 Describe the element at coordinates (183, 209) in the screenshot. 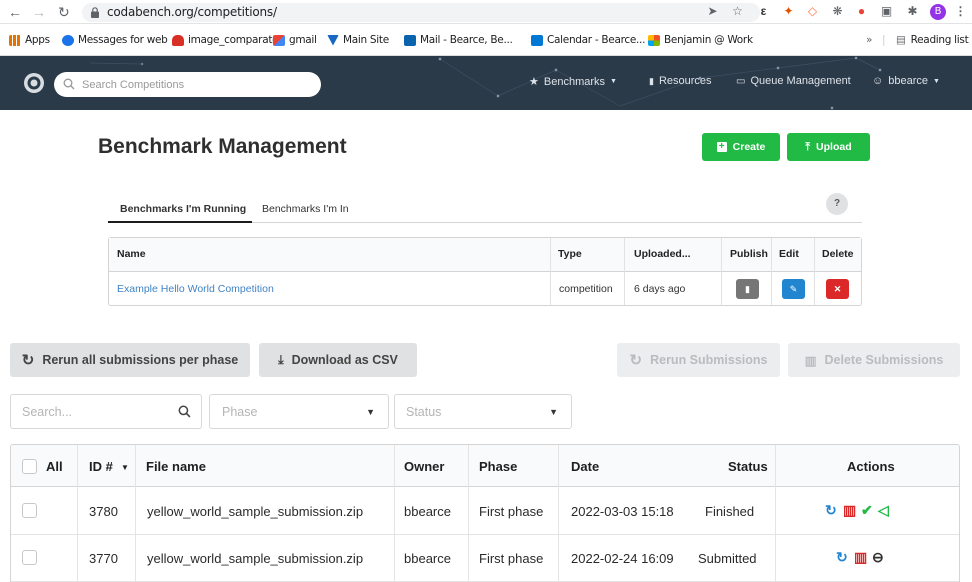

I see `tab-benchmarks-running: Benchmarks I'm Running` at that location.